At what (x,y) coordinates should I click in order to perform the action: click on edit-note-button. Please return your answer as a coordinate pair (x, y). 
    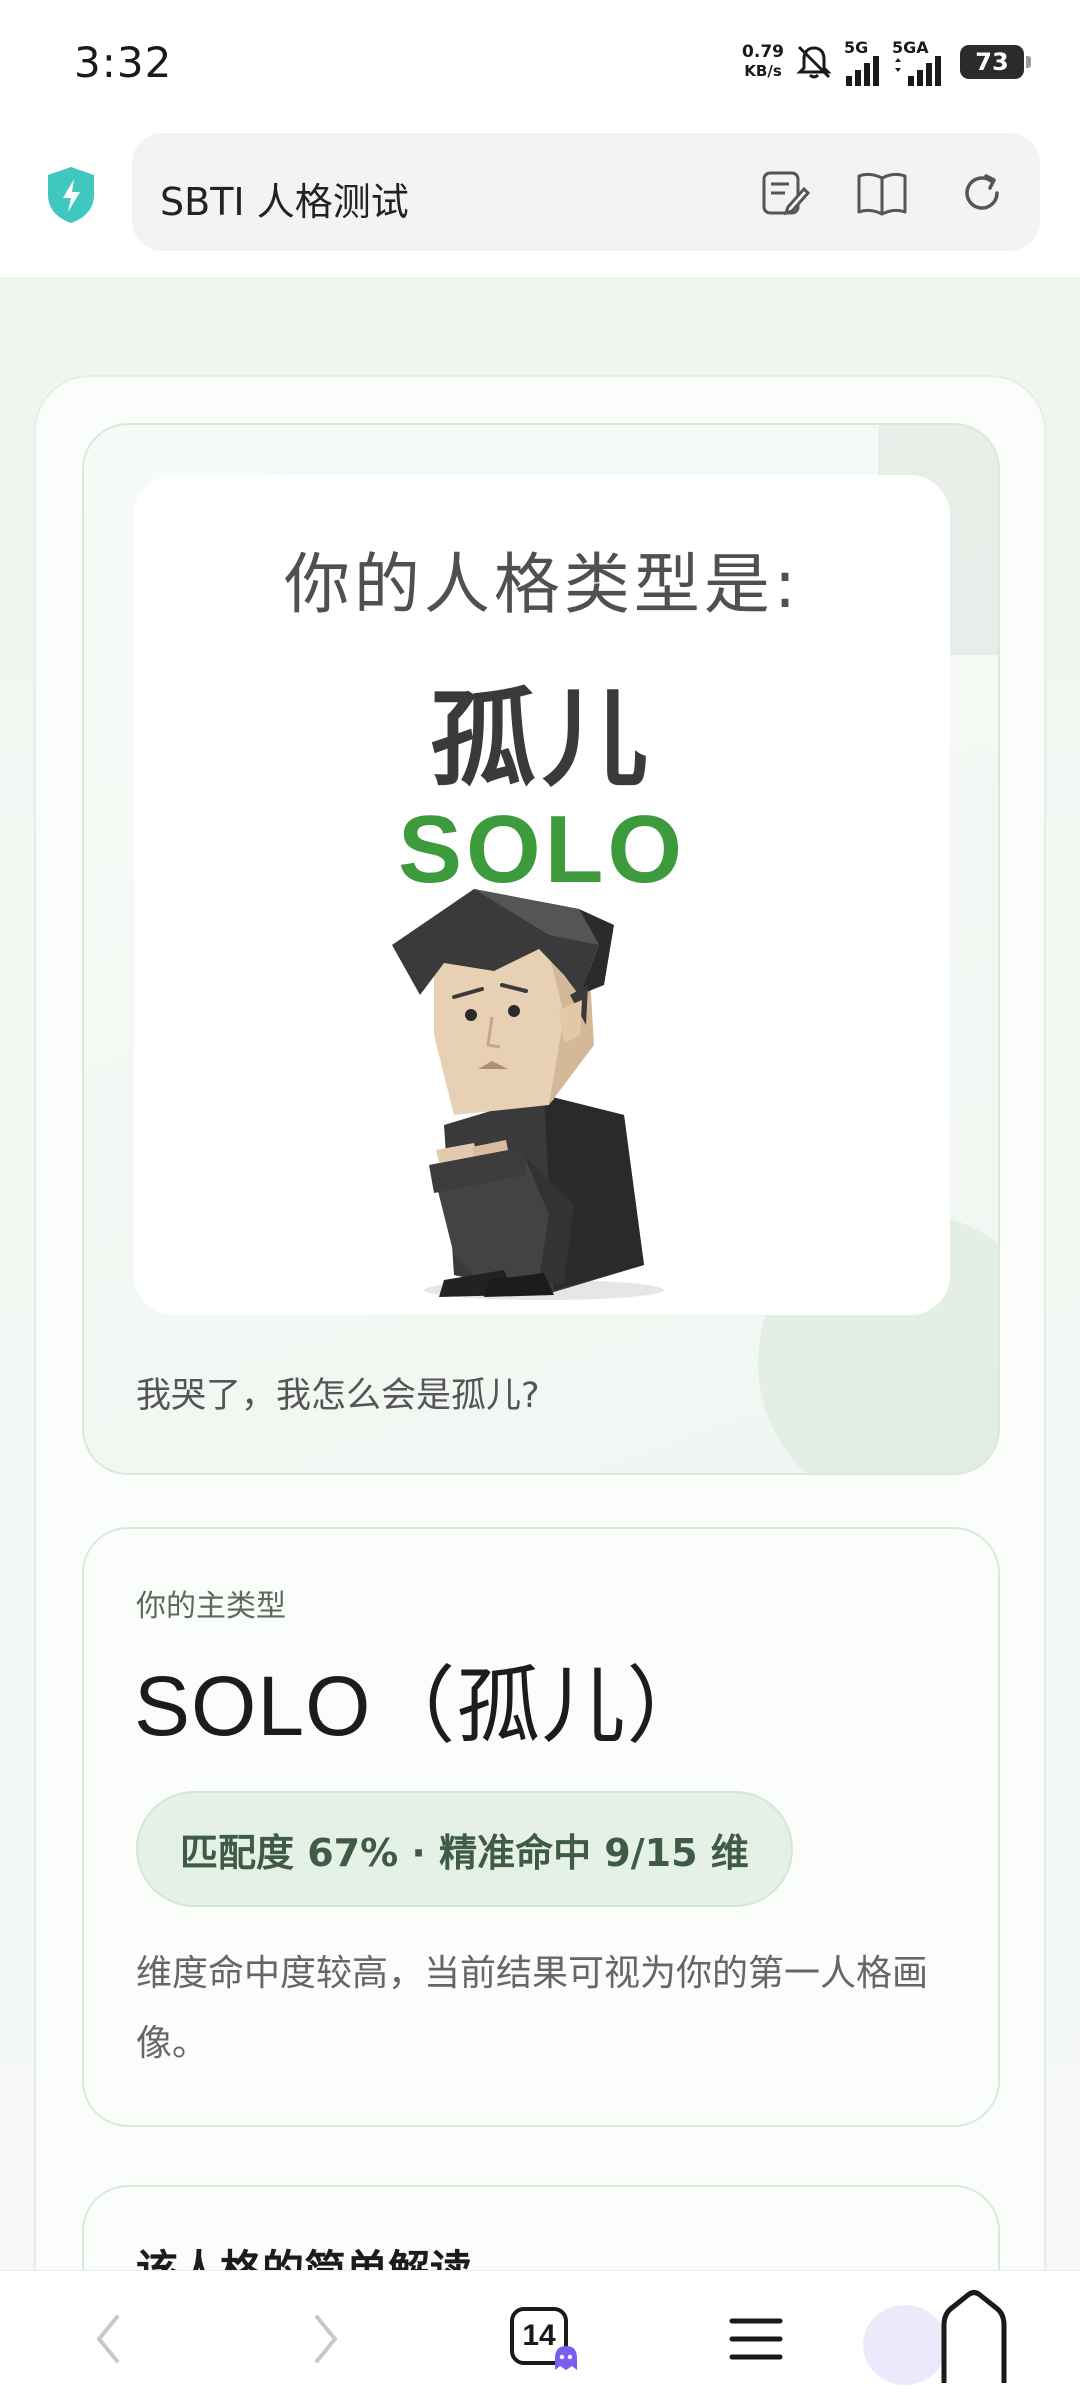
    Looking at the image, I should click on (784, 193).